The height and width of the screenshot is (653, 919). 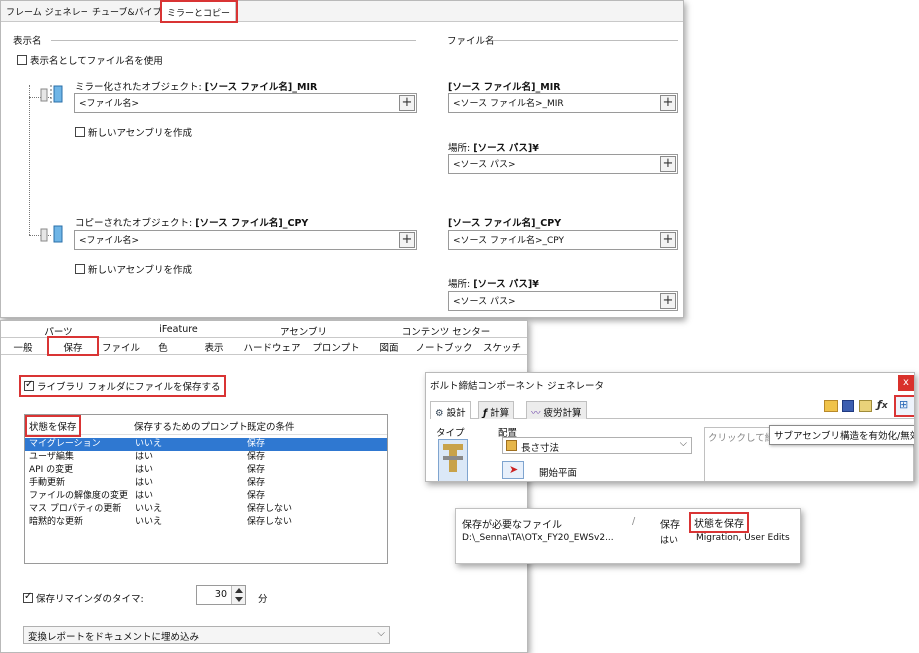 I want to click on bolt-dialog-title: ボルト締結コンポーネント ジェネレータ, so click(x=517, y=386).